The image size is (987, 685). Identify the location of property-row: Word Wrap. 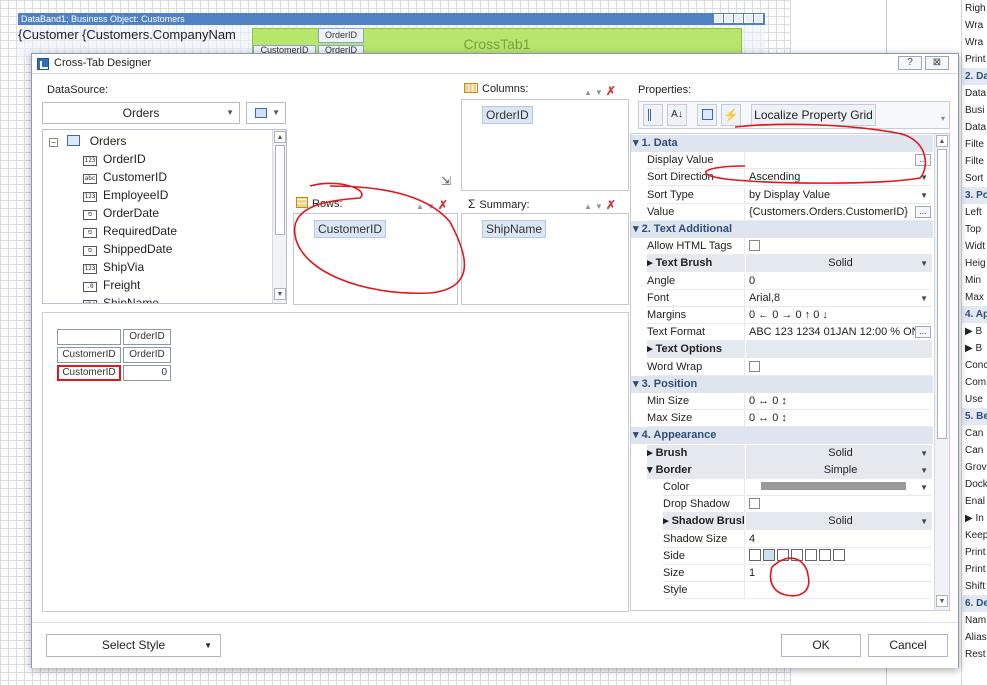
(782, 367).